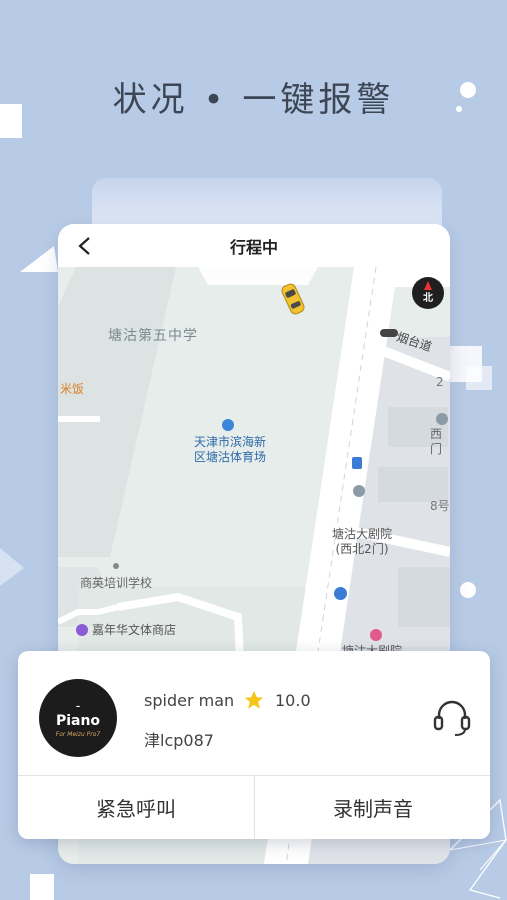  What do you see at coordinates (428, 298) in the screenshot?
I see `compass-label: 北` at bounding box center [428, 298].